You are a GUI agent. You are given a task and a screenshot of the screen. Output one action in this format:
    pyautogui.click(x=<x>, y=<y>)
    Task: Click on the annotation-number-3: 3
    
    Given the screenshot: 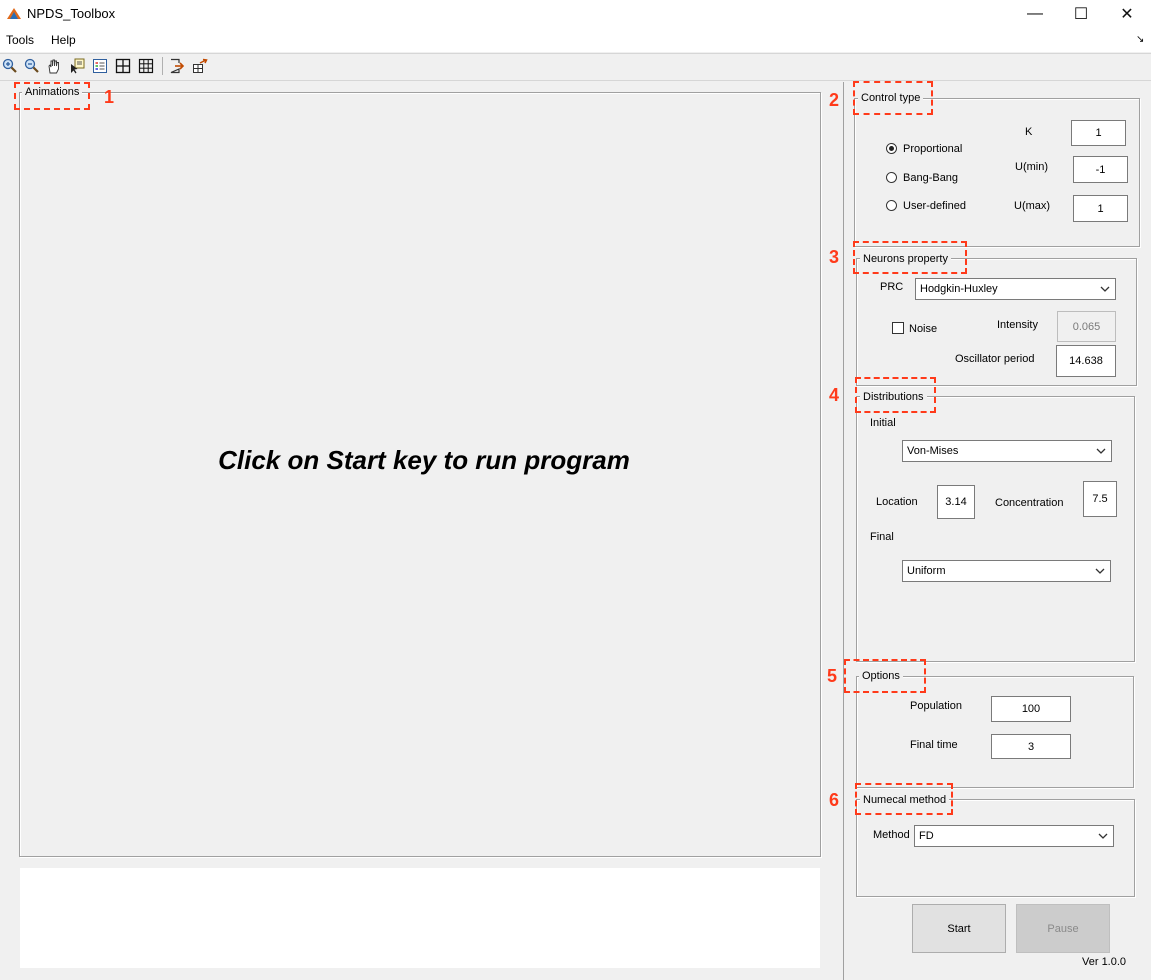 What is the action you would take?
    pyautogui.click(x=834, y=257)
    